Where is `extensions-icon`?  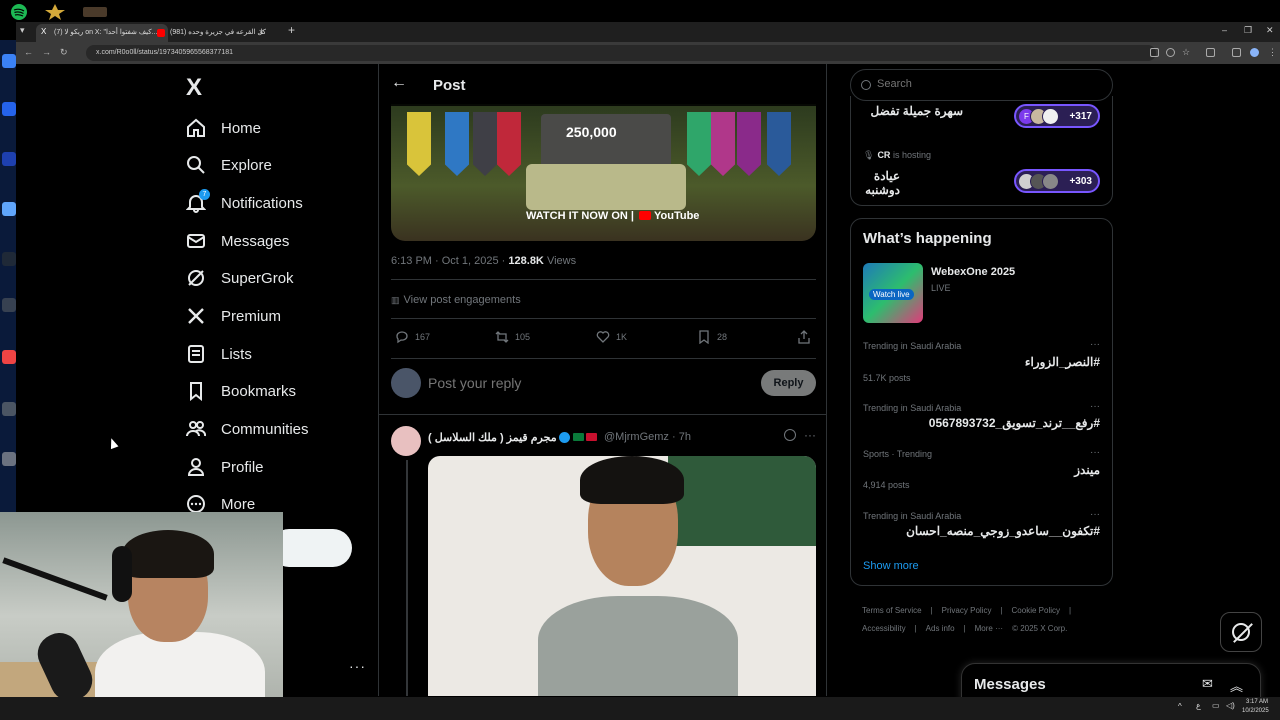
extensions-icon is located at coordinates (1210, 52).